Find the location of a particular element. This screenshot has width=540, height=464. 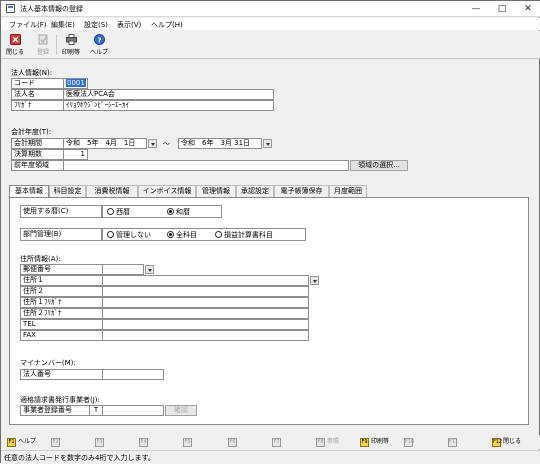

f11-key: F11 is located at coordinates (453, 442).